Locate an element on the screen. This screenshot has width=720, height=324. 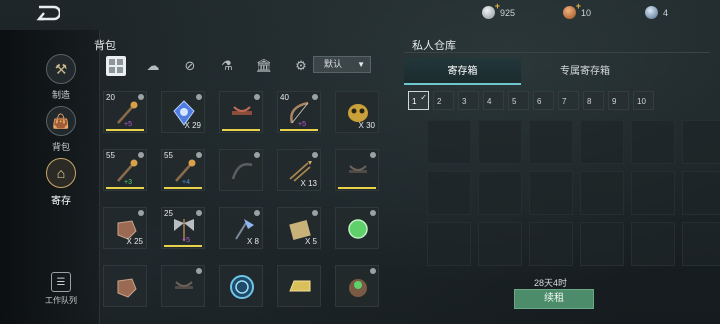
nav-item-craft: ⚒ 制造 is located at coordinates (61, 77).